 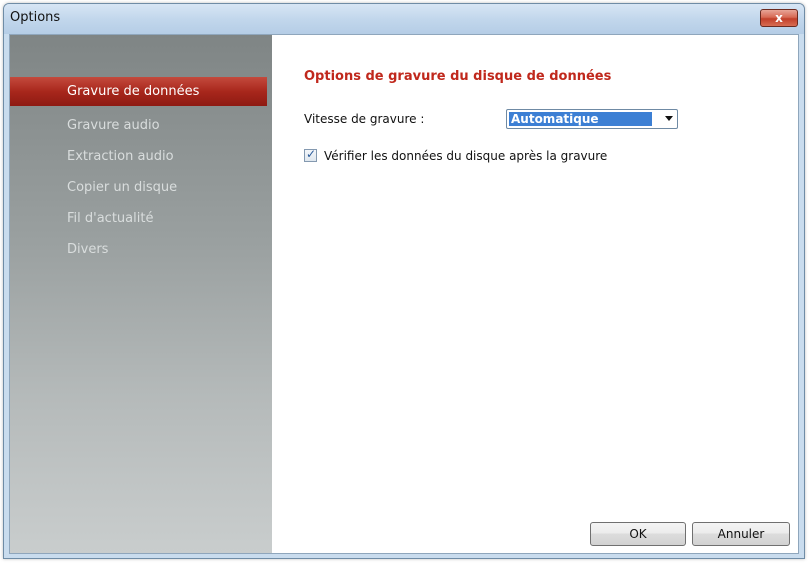 I want to click on sidebar-item-divers: Divers, so click(x=138, y=249).